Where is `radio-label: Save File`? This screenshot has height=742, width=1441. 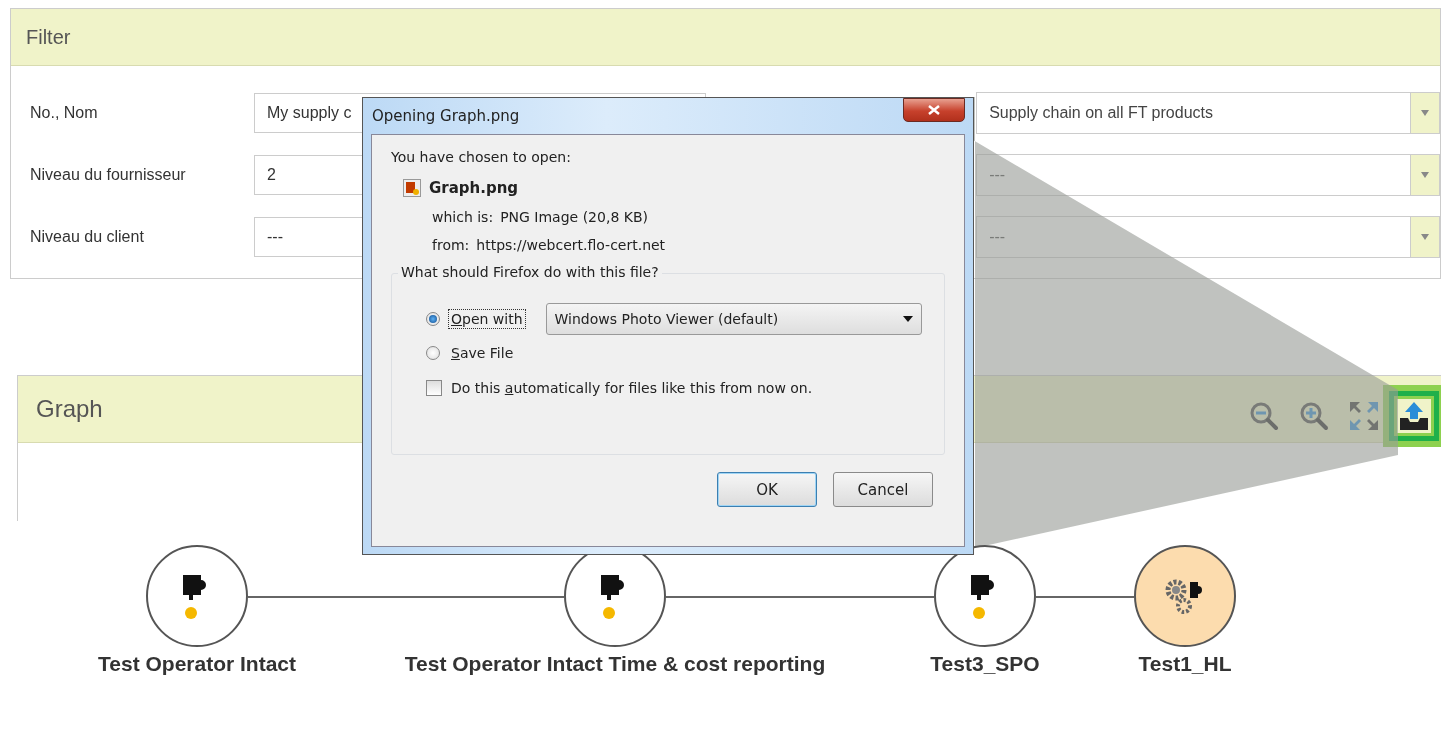
radio-label: Save File is located at coordinates (482, 353).